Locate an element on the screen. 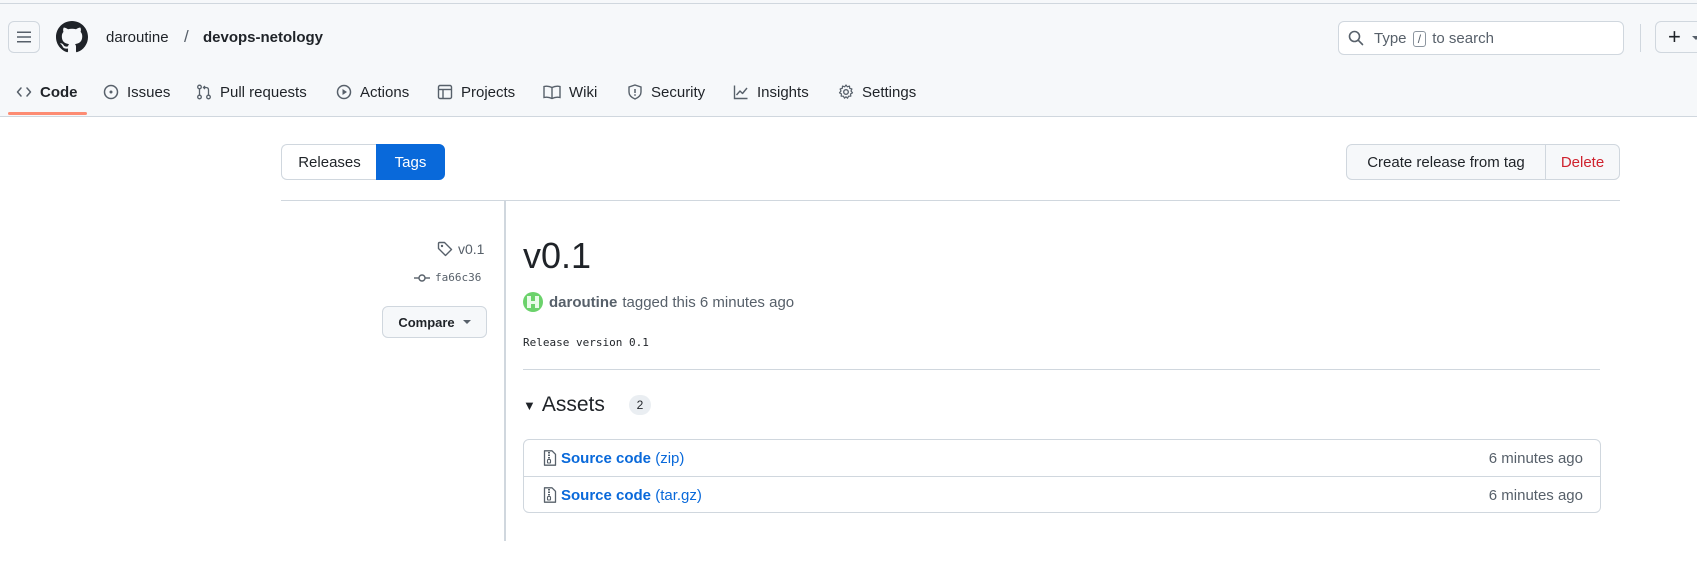 The width and height of the screenshot is (1697, 564). assets-heading: Assets is located at coordinates (573, 404).